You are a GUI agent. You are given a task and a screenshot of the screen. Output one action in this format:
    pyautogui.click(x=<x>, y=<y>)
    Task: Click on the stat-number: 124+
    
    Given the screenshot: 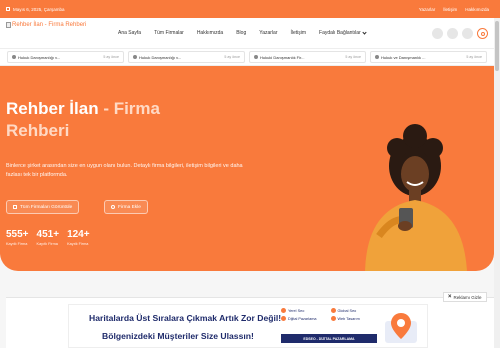 What is the action you would take?
    pyautogui.click(x=78, y=234)
    